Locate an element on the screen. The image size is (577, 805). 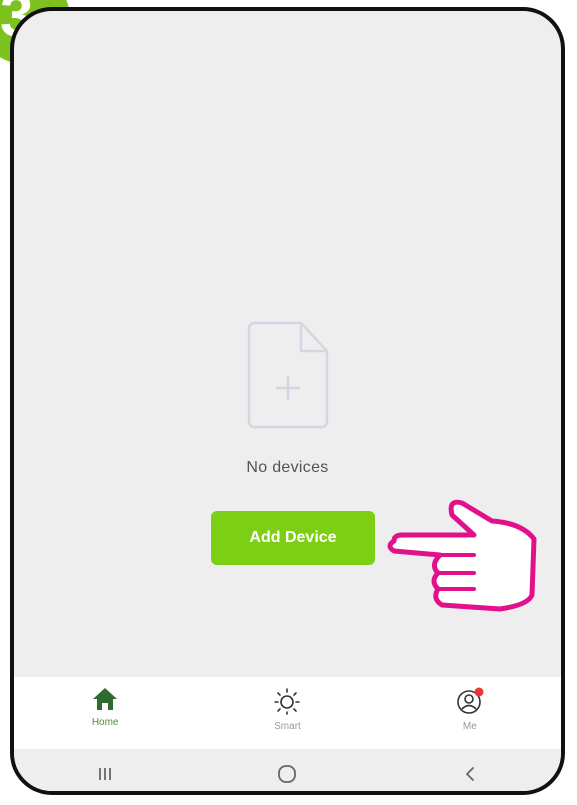
tab-me: Me is located at coordinates (470, 704).